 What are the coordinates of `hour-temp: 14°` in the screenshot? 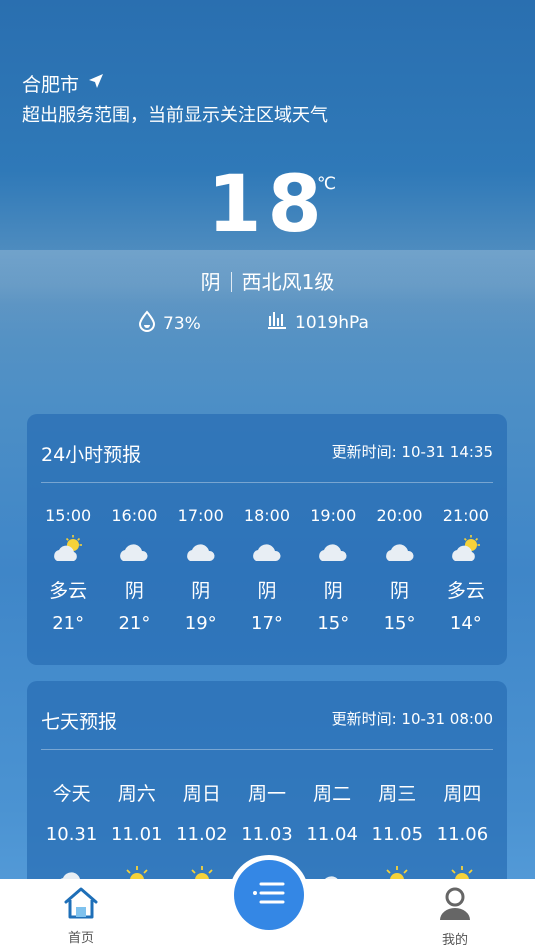 It's located at (465, 623).